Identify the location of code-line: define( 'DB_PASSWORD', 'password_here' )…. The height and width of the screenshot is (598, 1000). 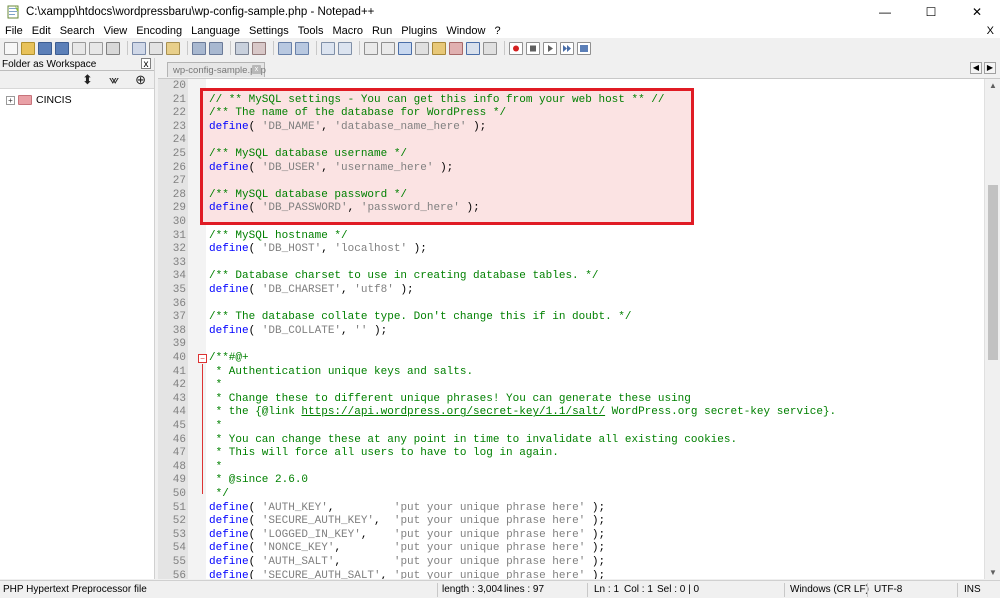
(344, 208).